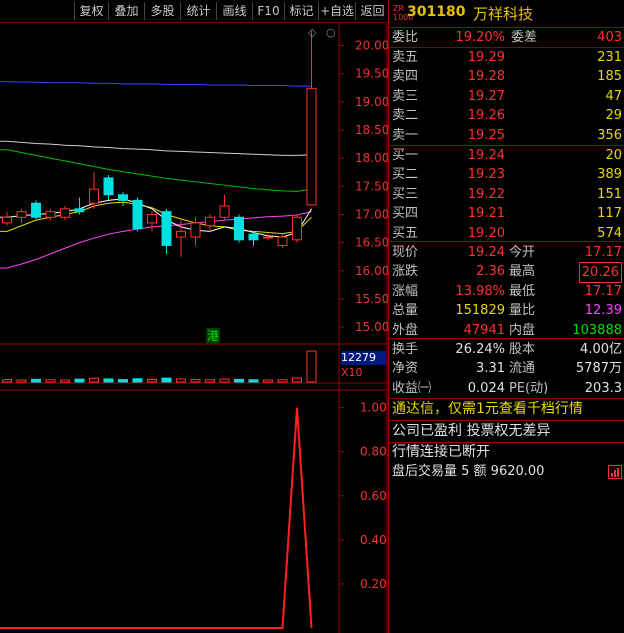 The height and width of the screenshot is (633, 624). What do you see at coordinates (405, 135) in the screenshot?
I see `asks-label: 卖一` at bounding box center [405, 135].